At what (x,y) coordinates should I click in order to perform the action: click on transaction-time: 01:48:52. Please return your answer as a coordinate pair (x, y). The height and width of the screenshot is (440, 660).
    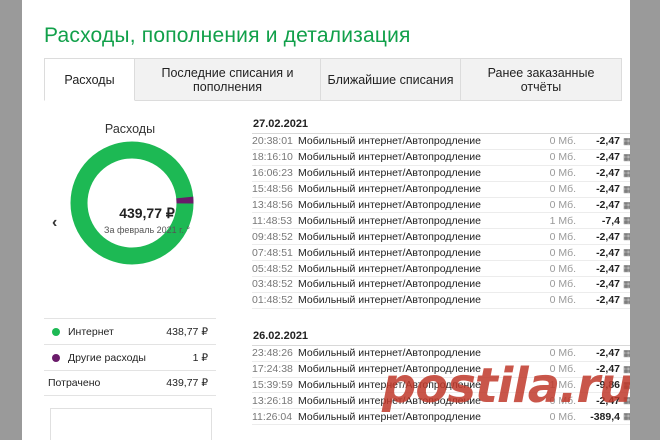
    Looking at the image, I should click on (272, 300).